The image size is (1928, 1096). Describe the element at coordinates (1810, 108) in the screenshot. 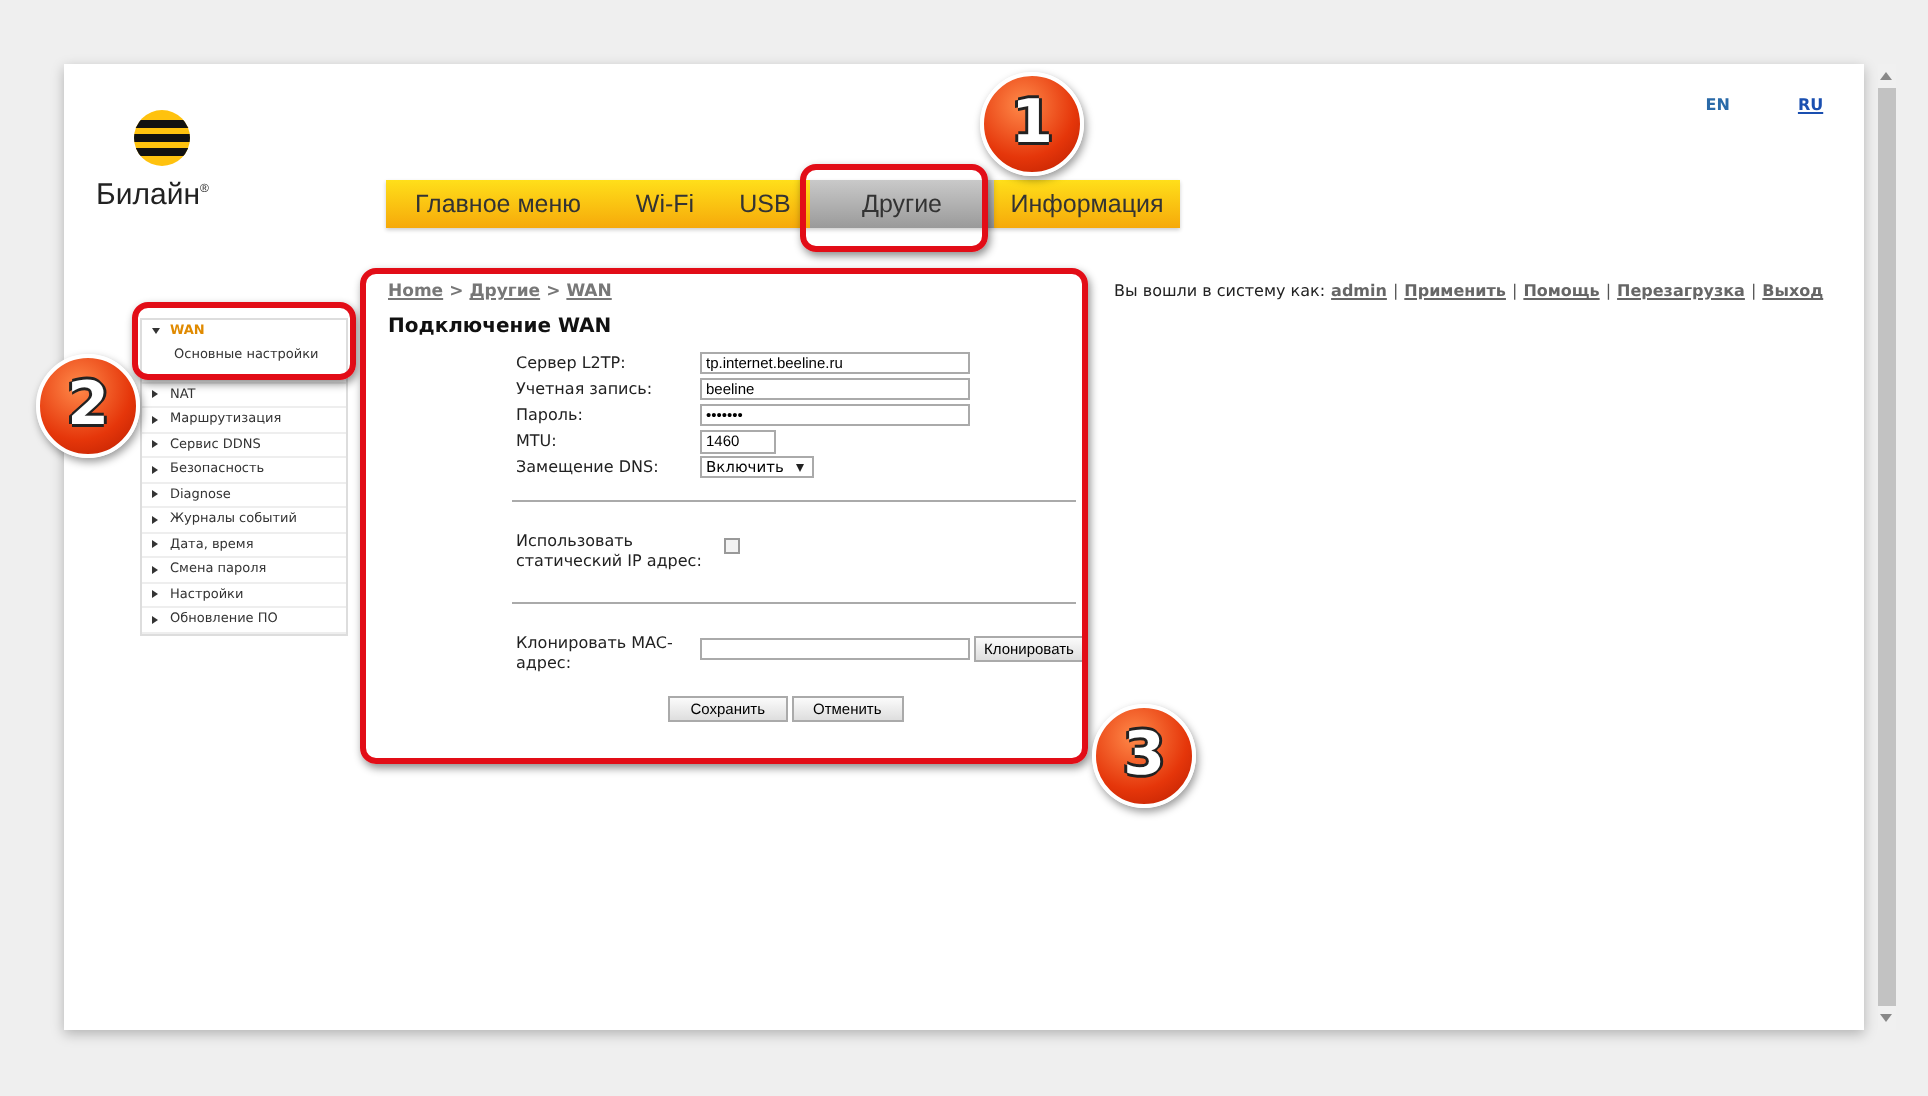

I see `language-link: RU` at that location.